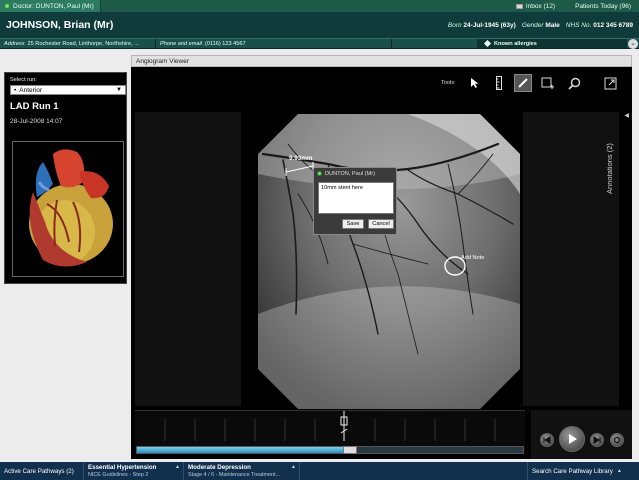 The width and height of the screenshot is (639, 480). I want to click on annotate-pen-tool, so click(523, 83).